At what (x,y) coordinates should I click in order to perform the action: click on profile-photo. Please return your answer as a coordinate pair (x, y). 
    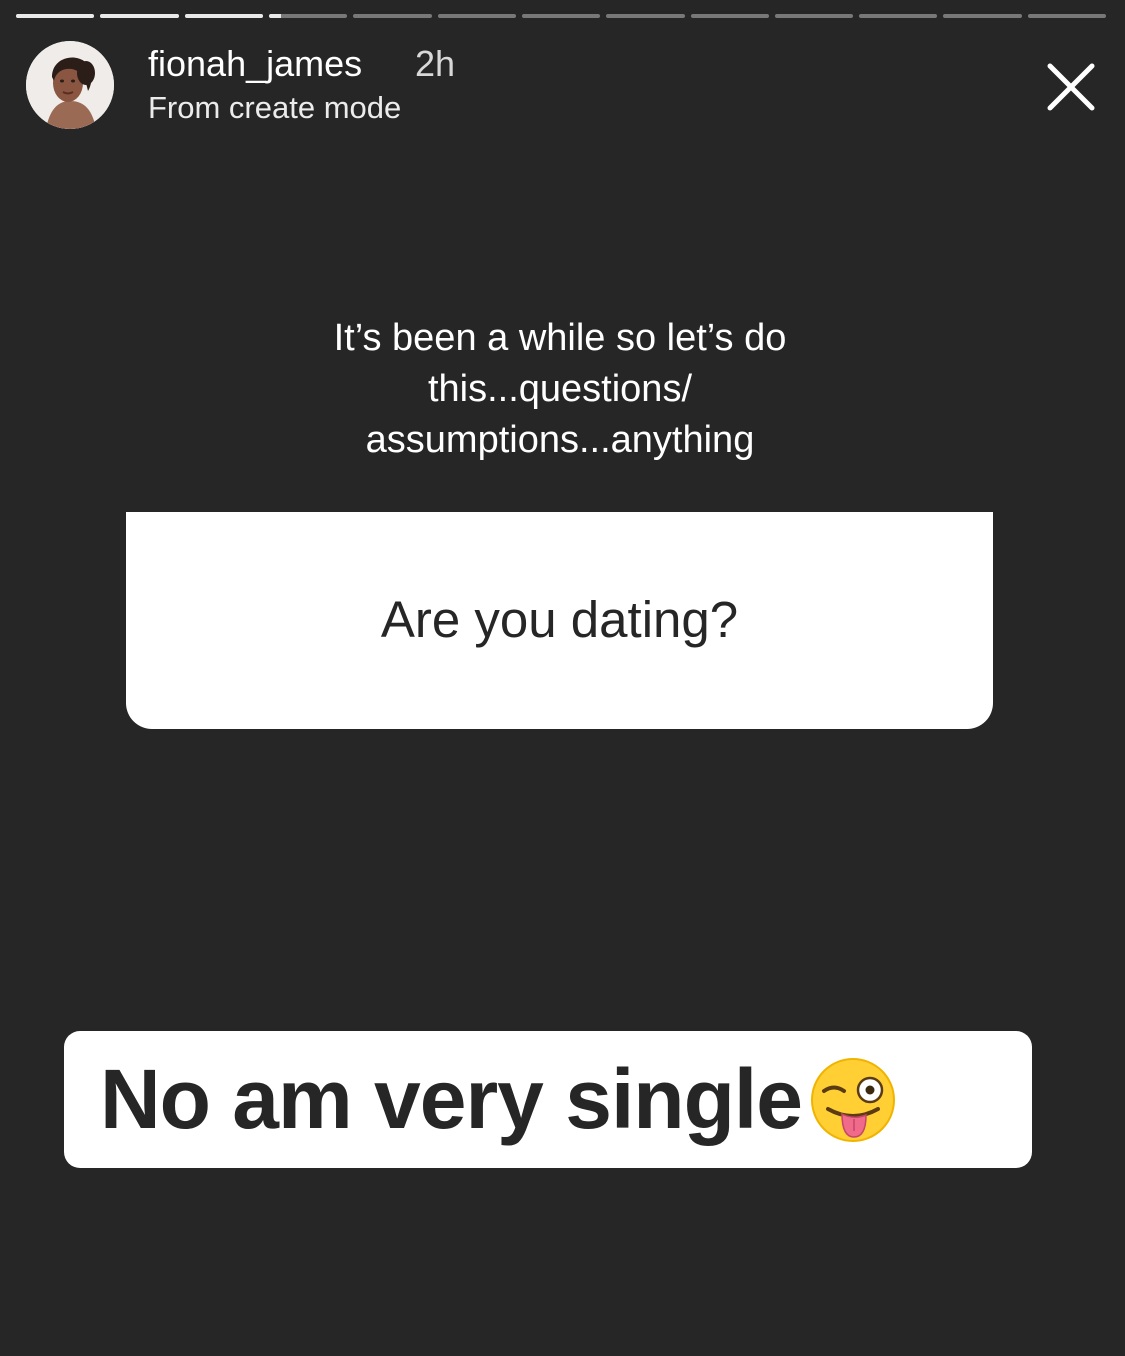
    Looking at the image, I should click on (70, 85).